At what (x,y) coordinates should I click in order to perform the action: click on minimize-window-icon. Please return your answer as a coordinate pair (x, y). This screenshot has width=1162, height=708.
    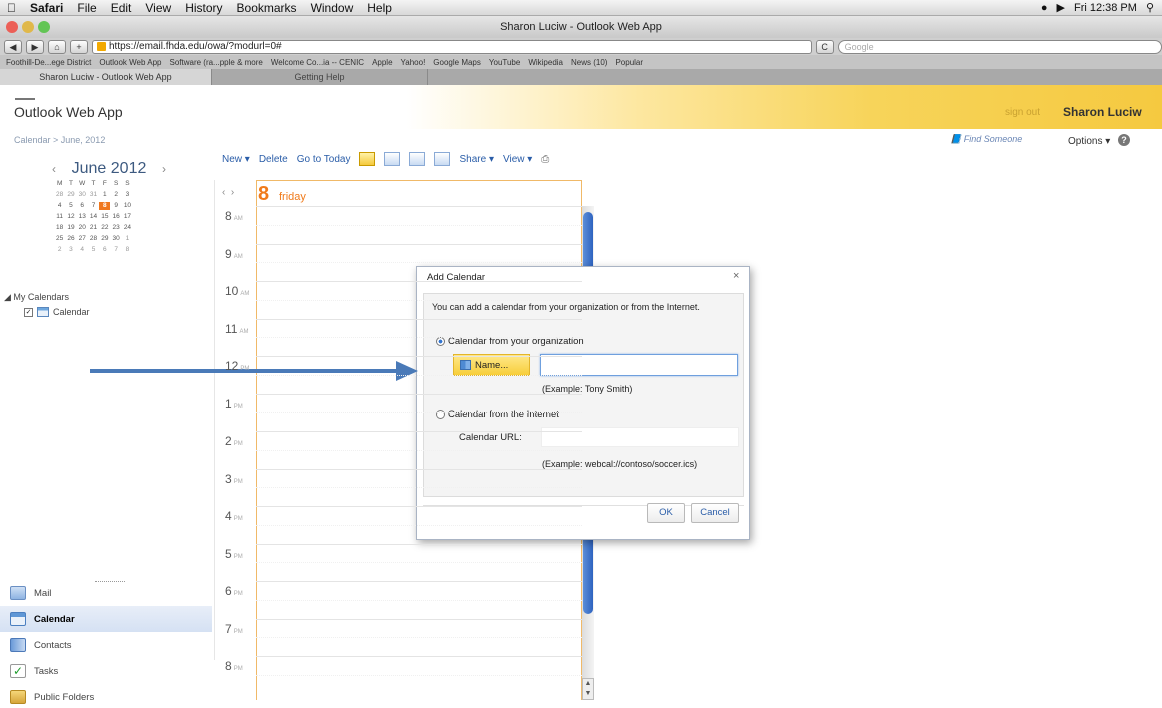
    Looking at the image, I should click on (28, 27).